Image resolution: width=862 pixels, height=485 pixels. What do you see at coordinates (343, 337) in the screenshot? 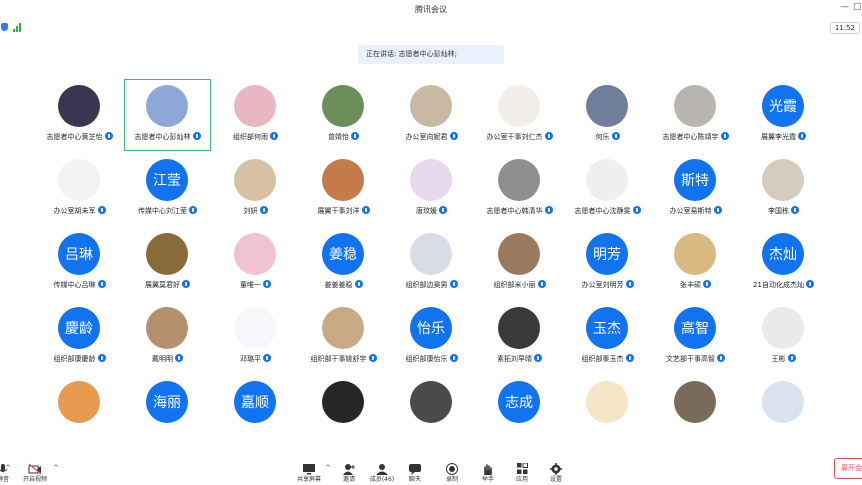
I see `participant-tile: 组织部干事姚舒宇` at bounding box center [343, 337].